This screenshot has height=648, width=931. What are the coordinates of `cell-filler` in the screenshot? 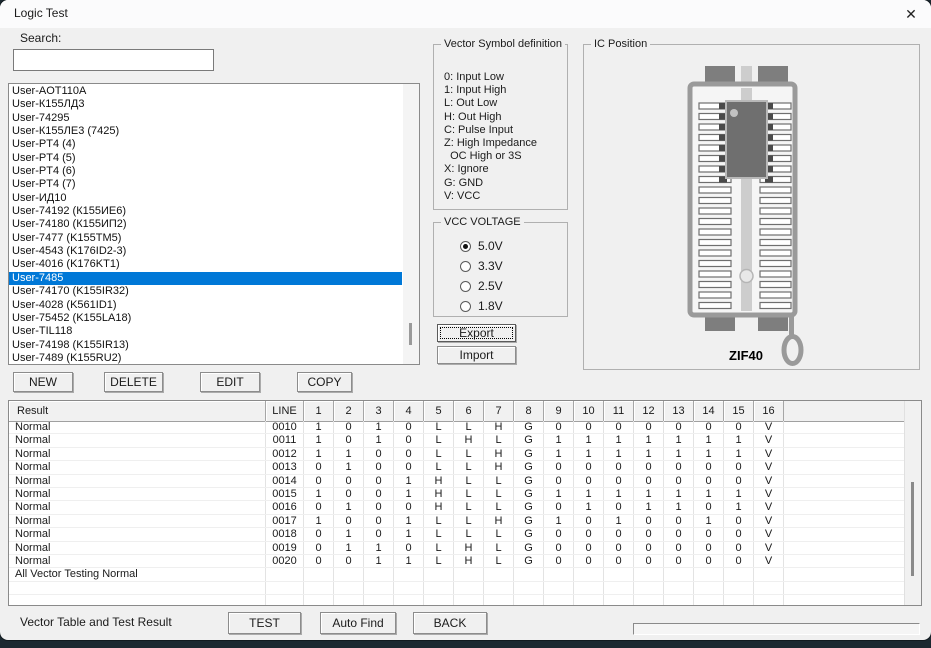 It's located at (844, 481).